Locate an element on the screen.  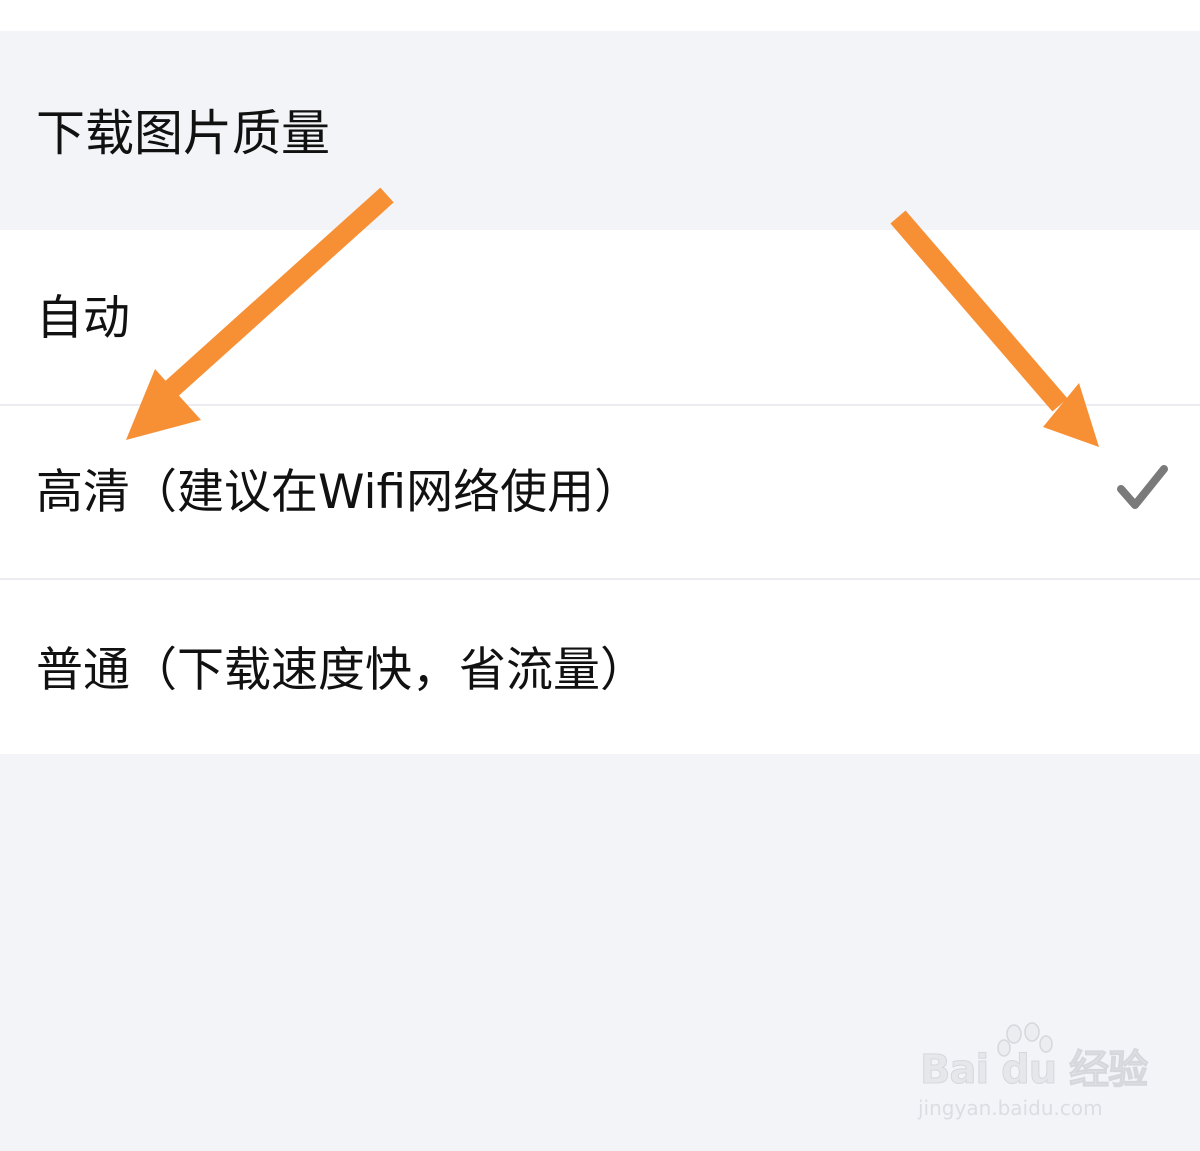
watermark-logo-text: Bai du 经验 is located at coordinates (1033, 1070).